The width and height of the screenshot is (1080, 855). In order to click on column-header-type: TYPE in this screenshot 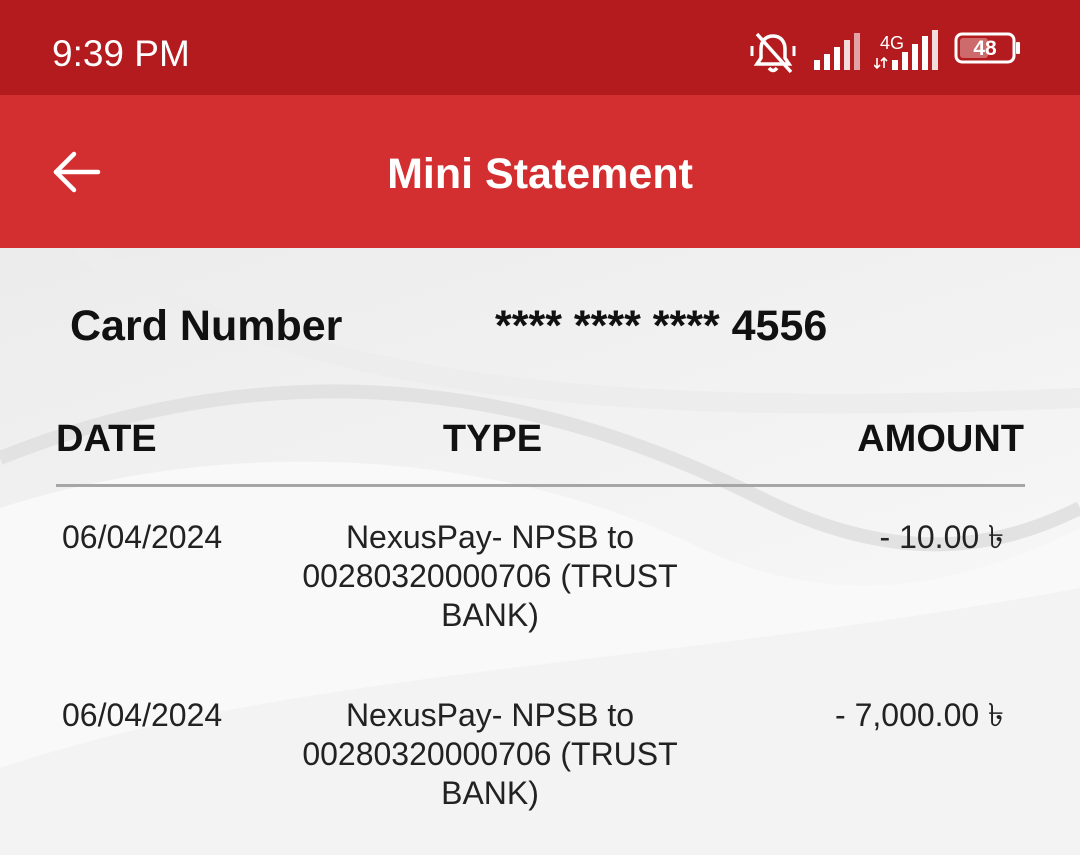, I will do `click(492, 439)`.